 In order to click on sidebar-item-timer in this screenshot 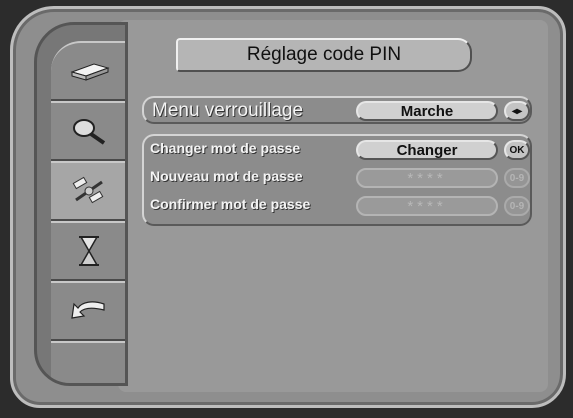, I will do `click(88, 251)`.